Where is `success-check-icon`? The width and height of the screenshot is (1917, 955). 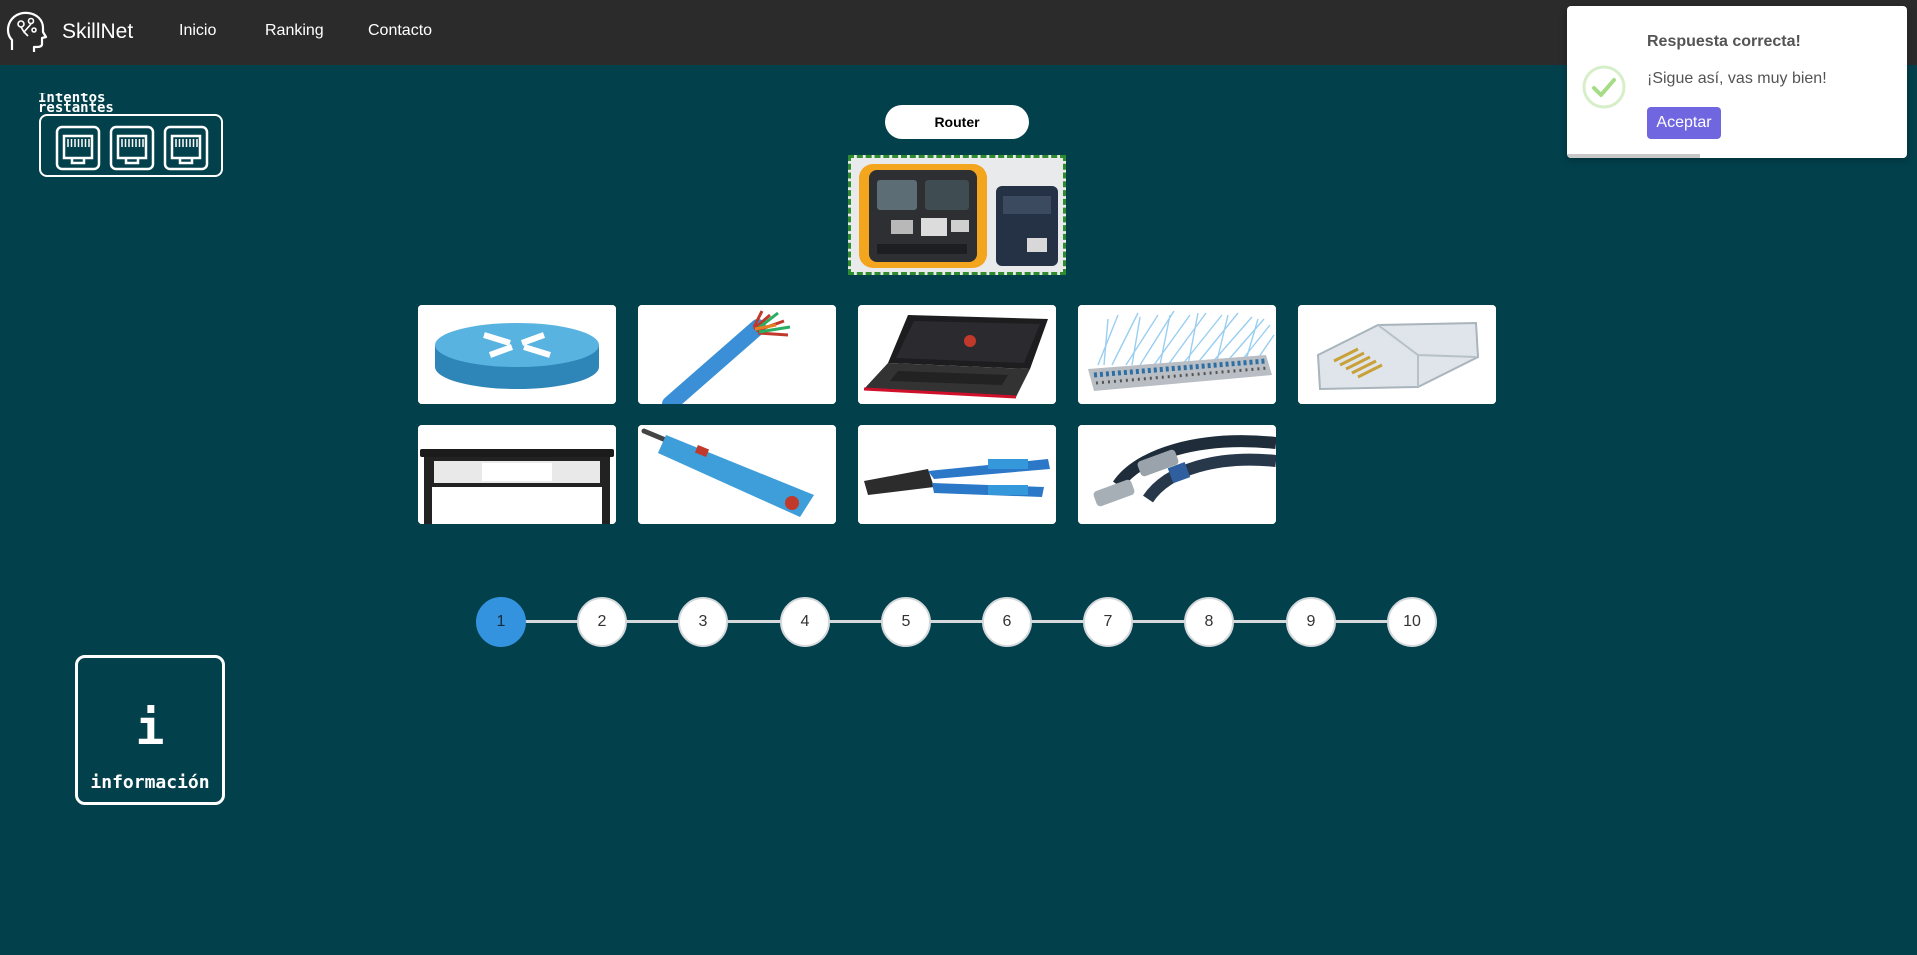
success-check-icon is located at coordinates (1604, 87).